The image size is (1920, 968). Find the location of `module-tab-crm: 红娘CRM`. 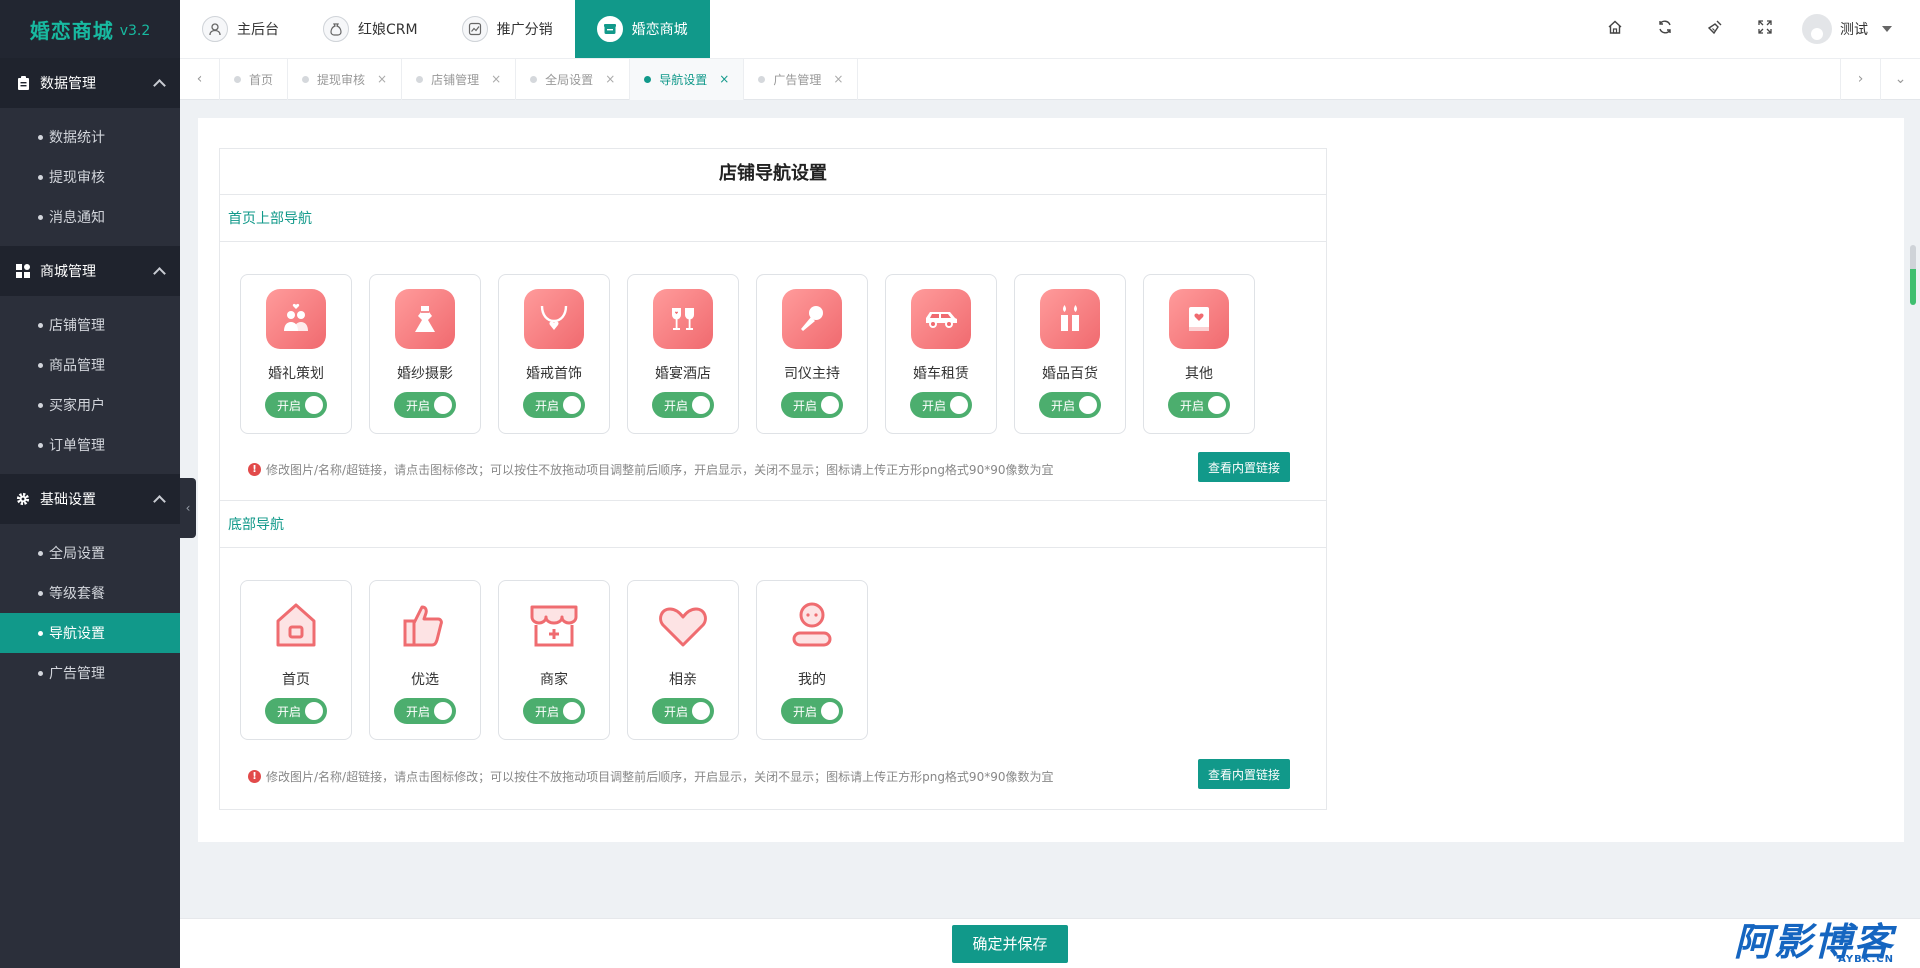

module-tab-crm: 红娘CRM is located at coordinates (370, 29).